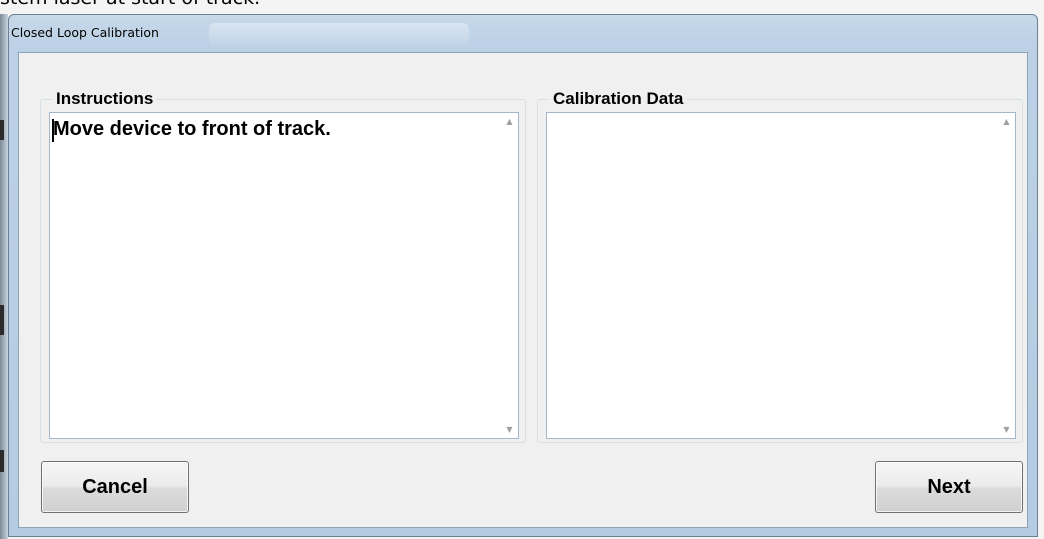 The width and height of the screenshot is (1044, 539). I want to click on instructions-scrollbar: ▲ ▼, so click(509, 275).